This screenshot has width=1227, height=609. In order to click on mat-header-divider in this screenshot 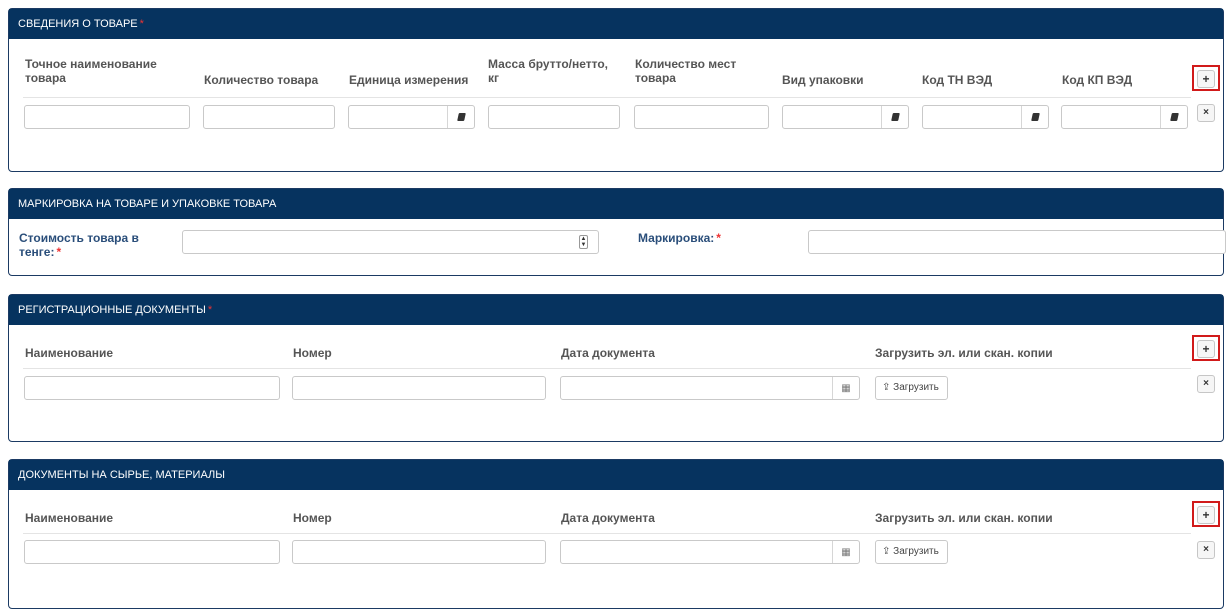, I will do `click(607, 533)`.